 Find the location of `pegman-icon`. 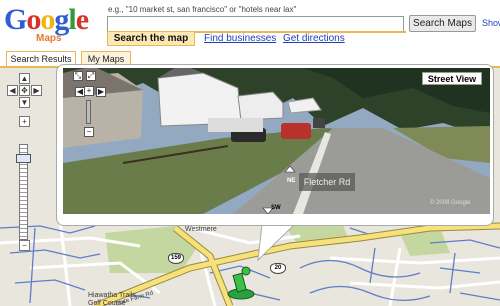

pegman-icon is located at coordinates (241, 283).